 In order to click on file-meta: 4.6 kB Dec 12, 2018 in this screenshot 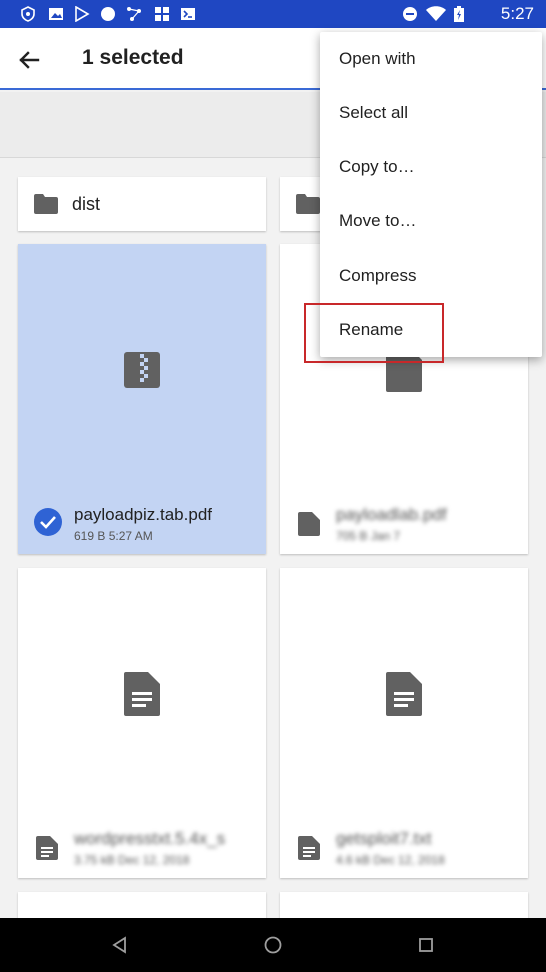, I will do `click(390, 860)`.